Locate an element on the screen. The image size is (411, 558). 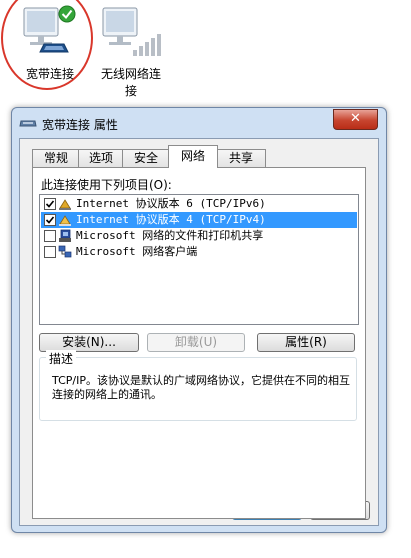
list-item-label: Microsoft 网络的文件和打印机共享 is located at coordinates (170, 235).